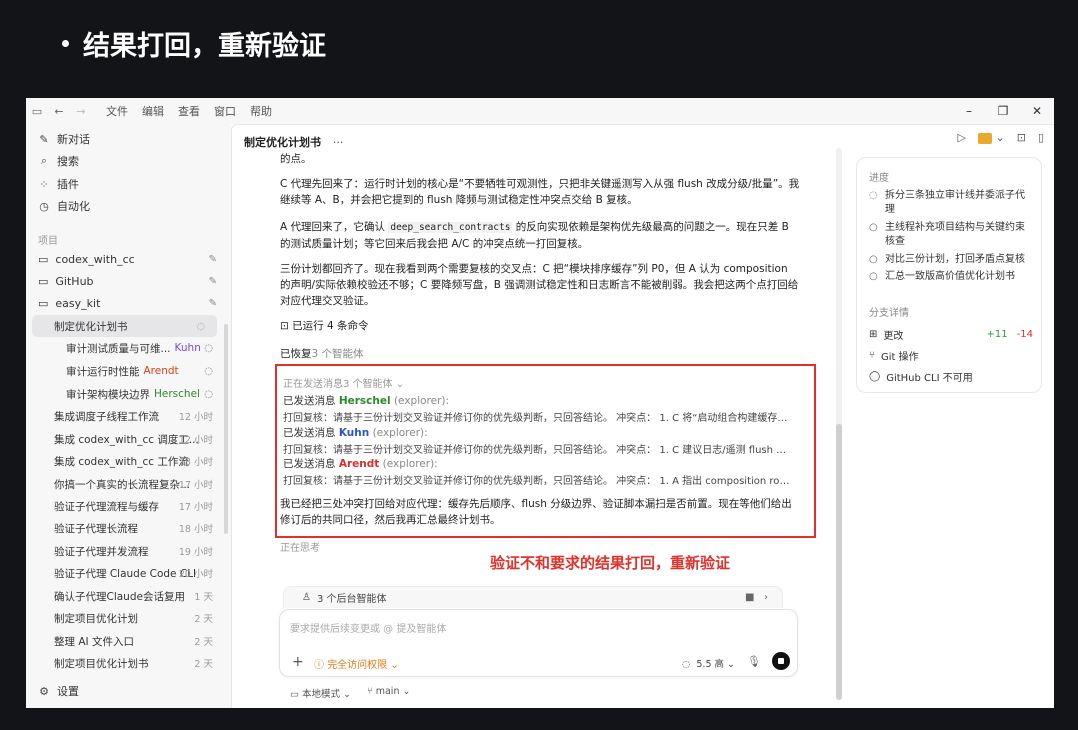 This screenshot has height=730, width=1078. I want to click on main-scrollbar, so click(839, 424).